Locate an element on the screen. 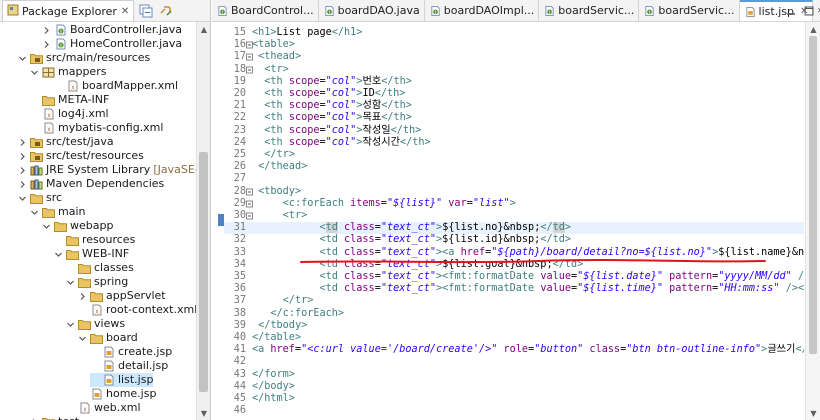 The image size is (820, 420). editor-scrollbar: ▲ ▼ is located at coordinates (812, 221).